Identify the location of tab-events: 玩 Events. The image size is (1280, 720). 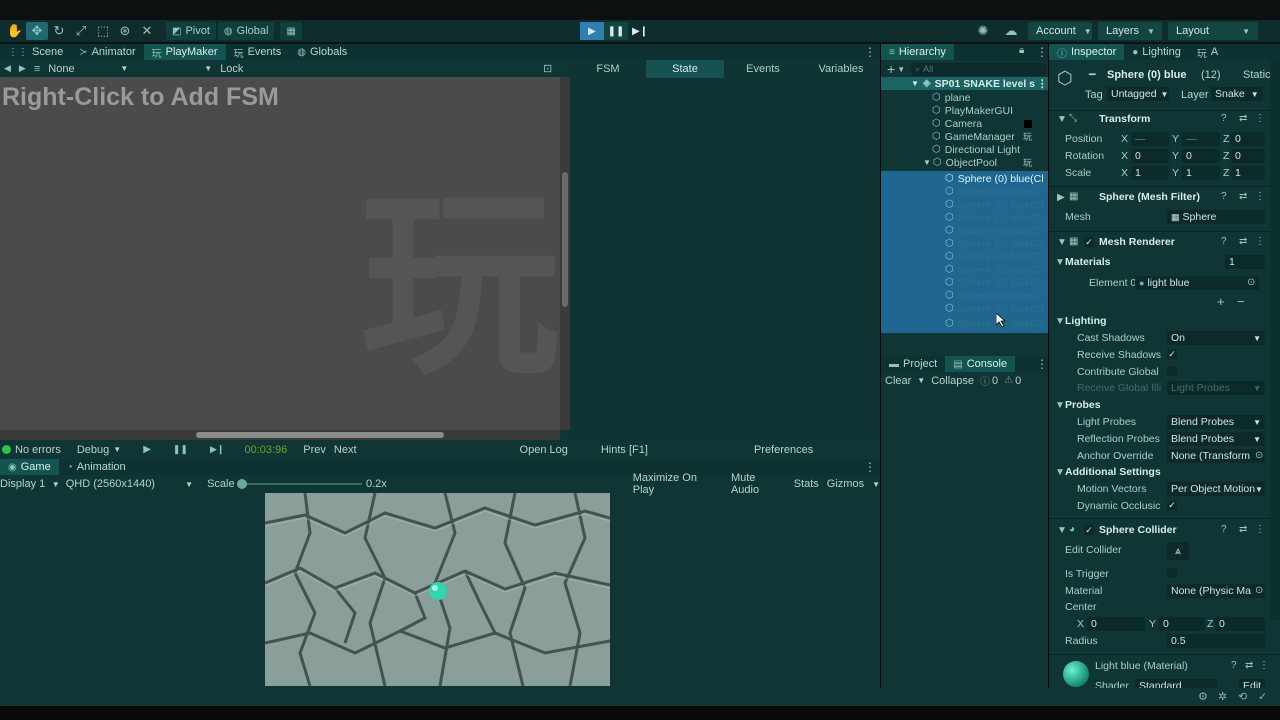
(258, 52).